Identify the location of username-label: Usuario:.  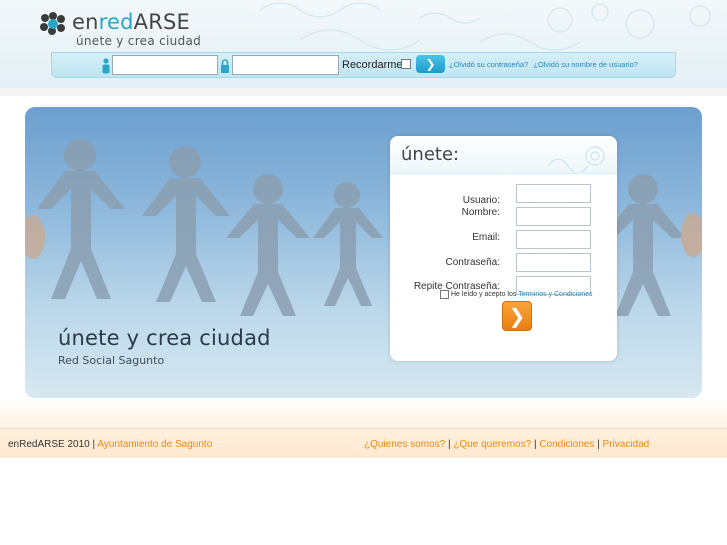
(481, 200).